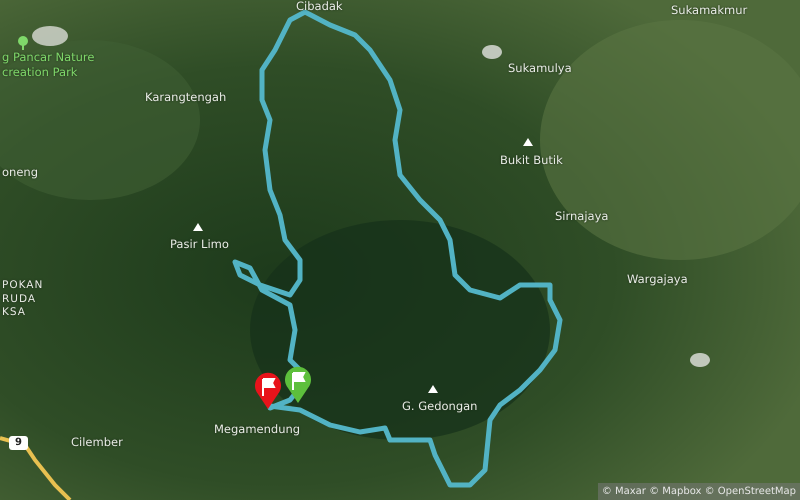 Image resolution: width=800 pixels, height=500 pixels. What do you see at coordinates (23, 285) in the screenshot?
I see `place-label: POKAN` at bounding box center [23, 285].